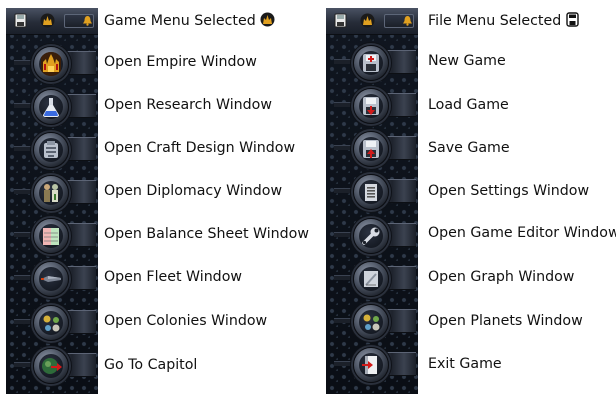 This screenshot has width=616, height=394. Describe the element at coordinates (180, 62) in the screenshot. I see `open-empire-window-label: Open Empire Window` at that location.